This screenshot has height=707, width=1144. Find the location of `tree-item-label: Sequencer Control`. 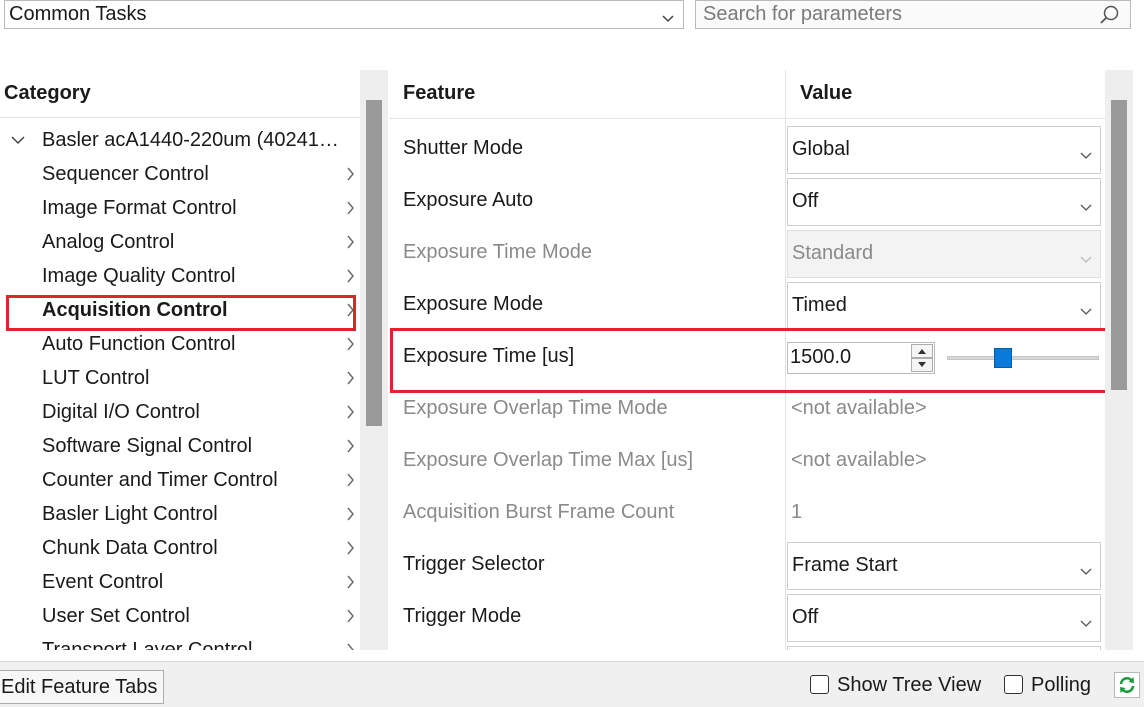

tree-item-label: Sequencer Control is located at coordinates (125, 174).